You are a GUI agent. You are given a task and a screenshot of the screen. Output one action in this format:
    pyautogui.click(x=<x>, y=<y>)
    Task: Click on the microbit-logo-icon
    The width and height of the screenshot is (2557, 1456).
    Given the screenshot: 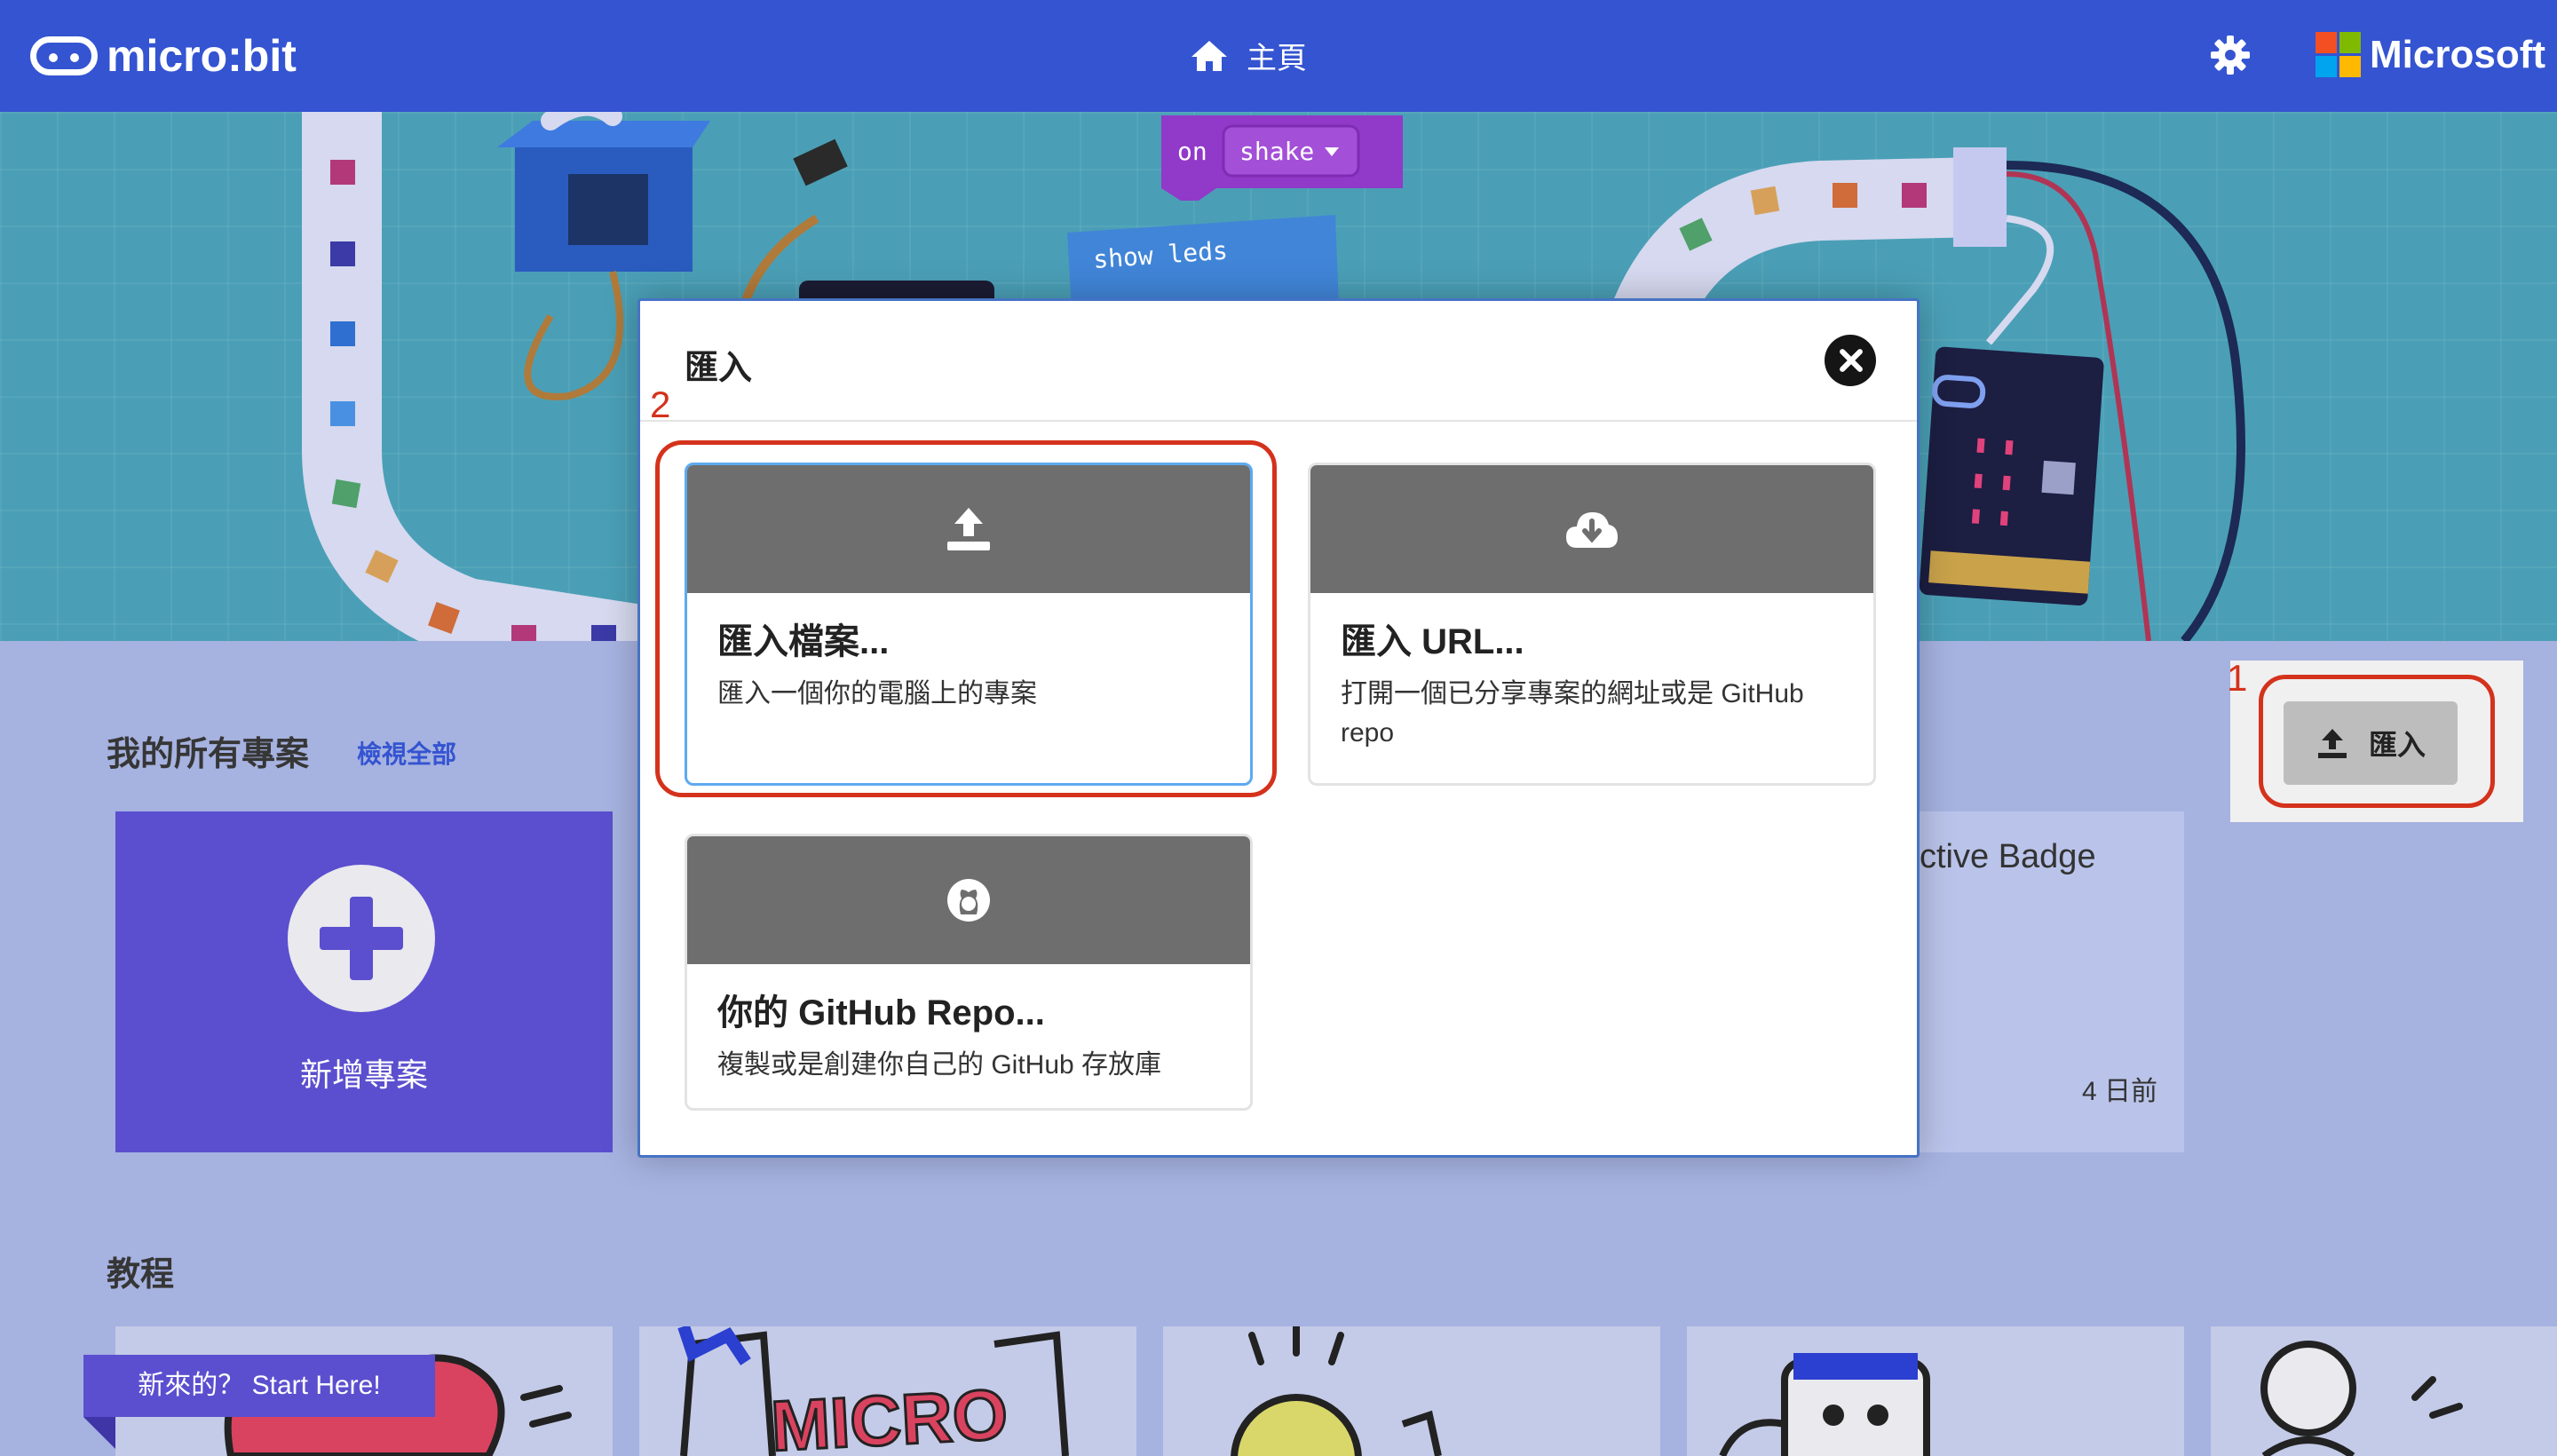 What is the action you would take?
    pyautogui.click(x=64, y=55)
    